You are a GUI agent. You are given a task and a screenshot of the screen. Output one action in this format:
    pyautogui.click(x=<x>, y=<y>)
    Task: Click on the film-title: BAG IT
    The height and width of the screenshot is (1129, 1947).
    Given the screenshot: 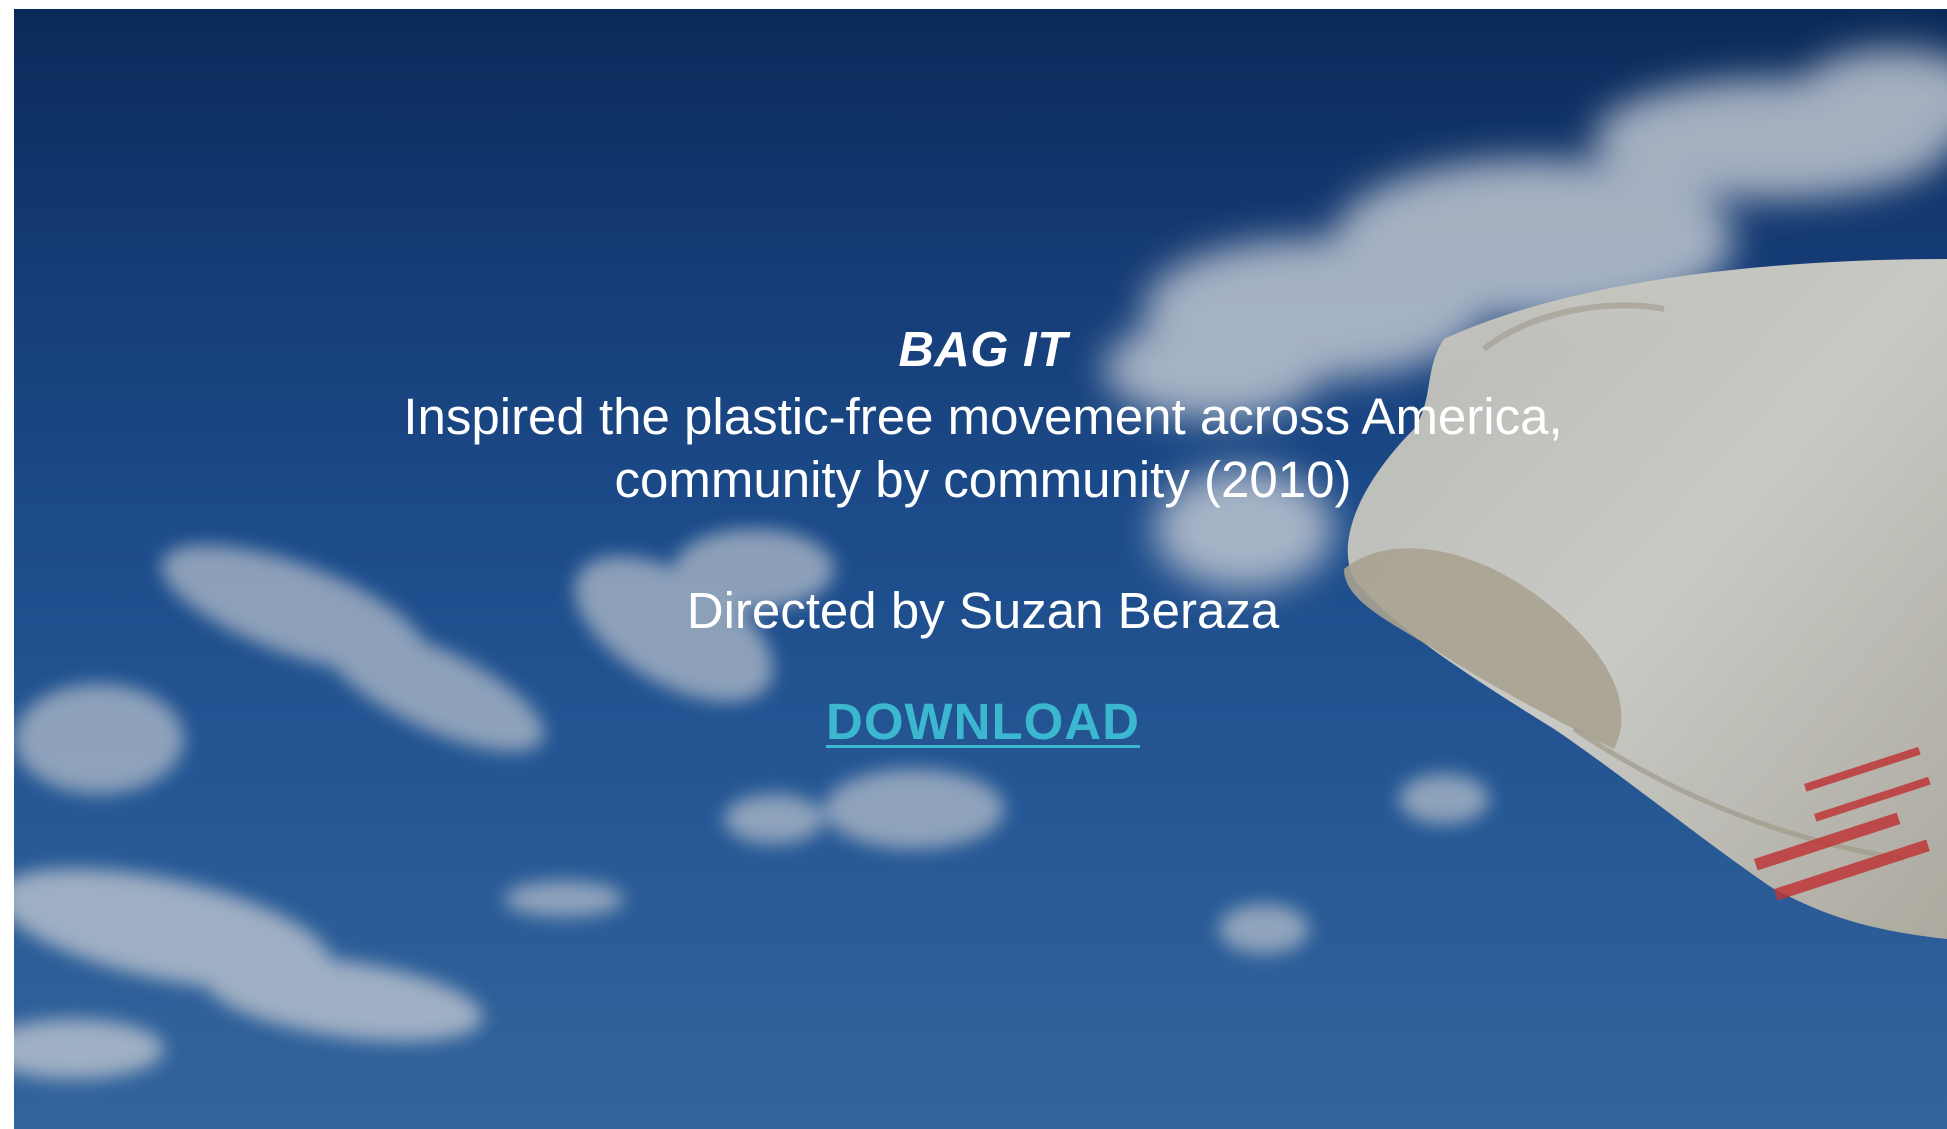 What is the action you would take?
    pyautogui.click(x=983, y=350)
    